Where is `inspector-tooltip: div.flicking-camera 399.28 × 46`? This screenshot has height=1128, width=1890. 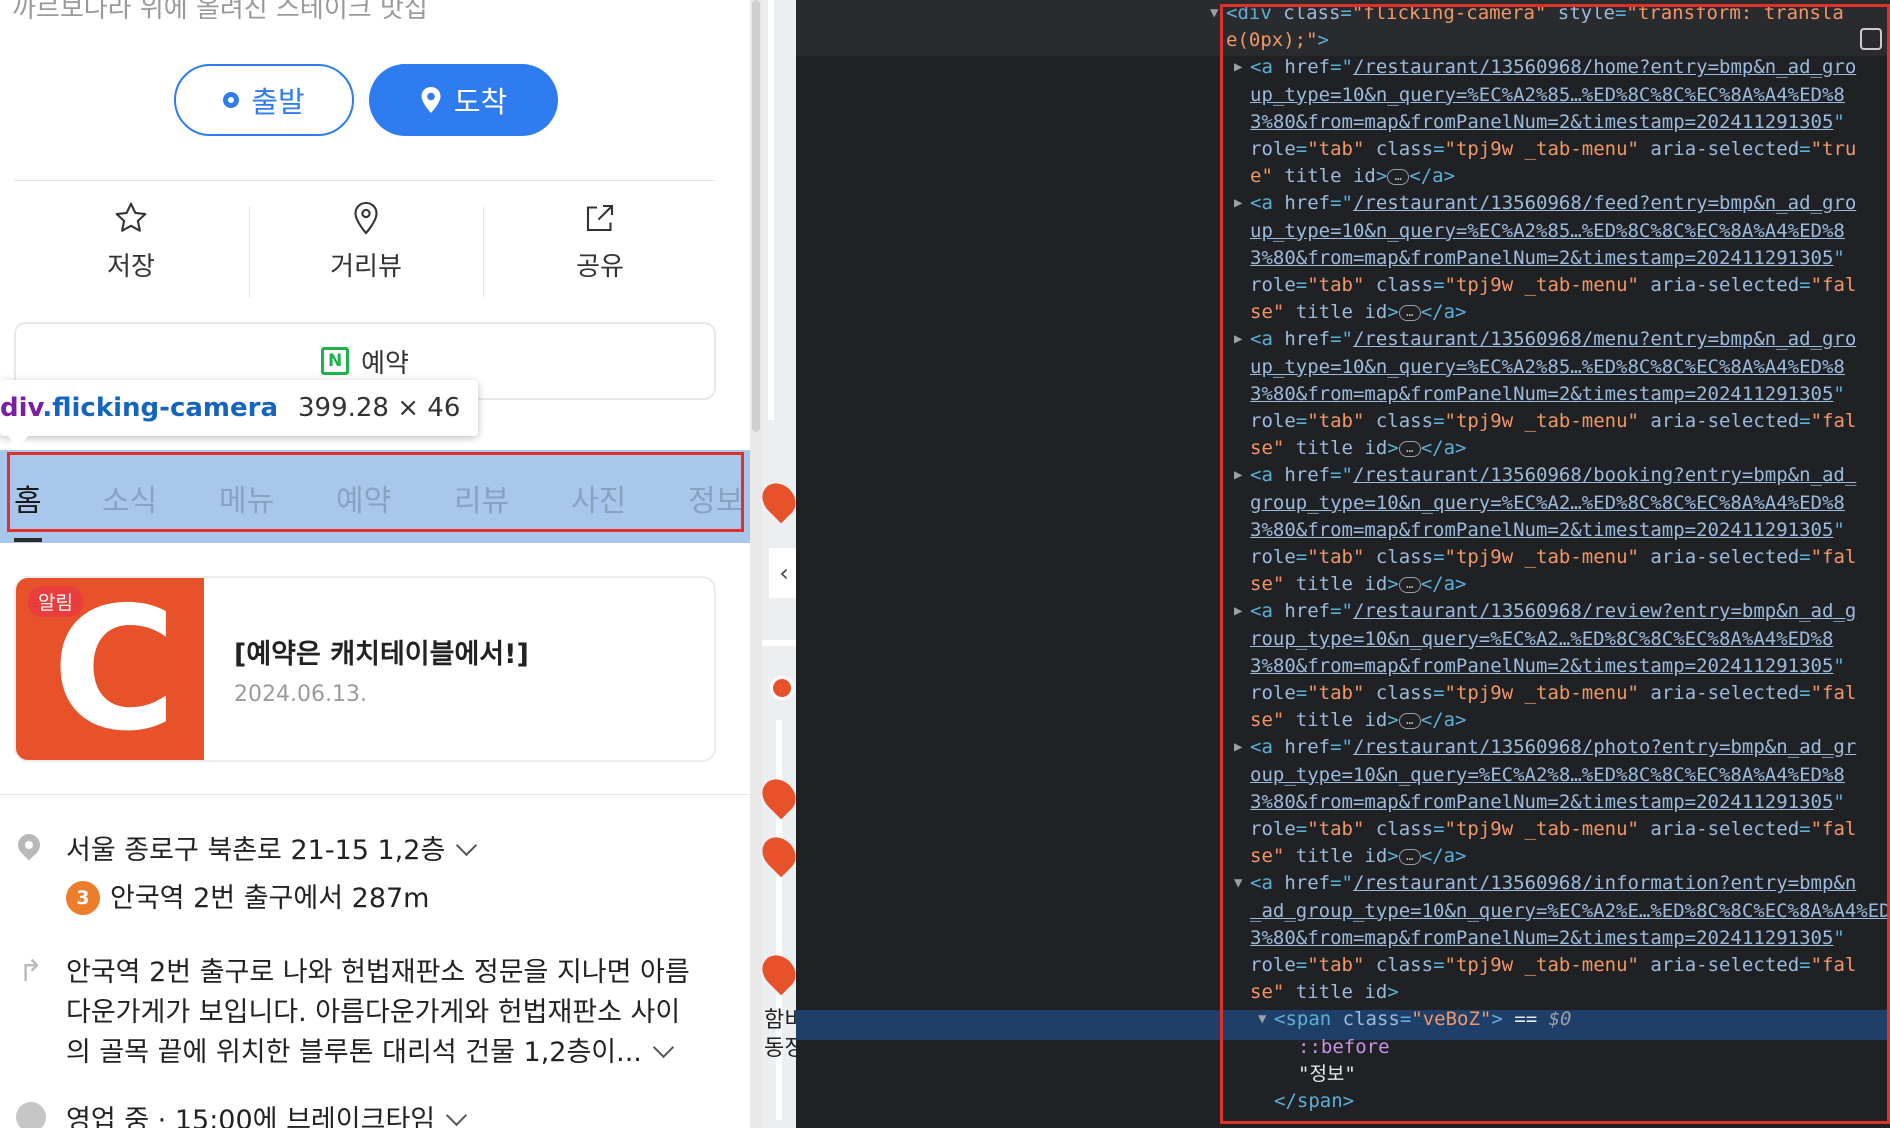 inspector-tooltip: div.flicking-camera 399.28 × 46 is located at coordinates (239, 408).